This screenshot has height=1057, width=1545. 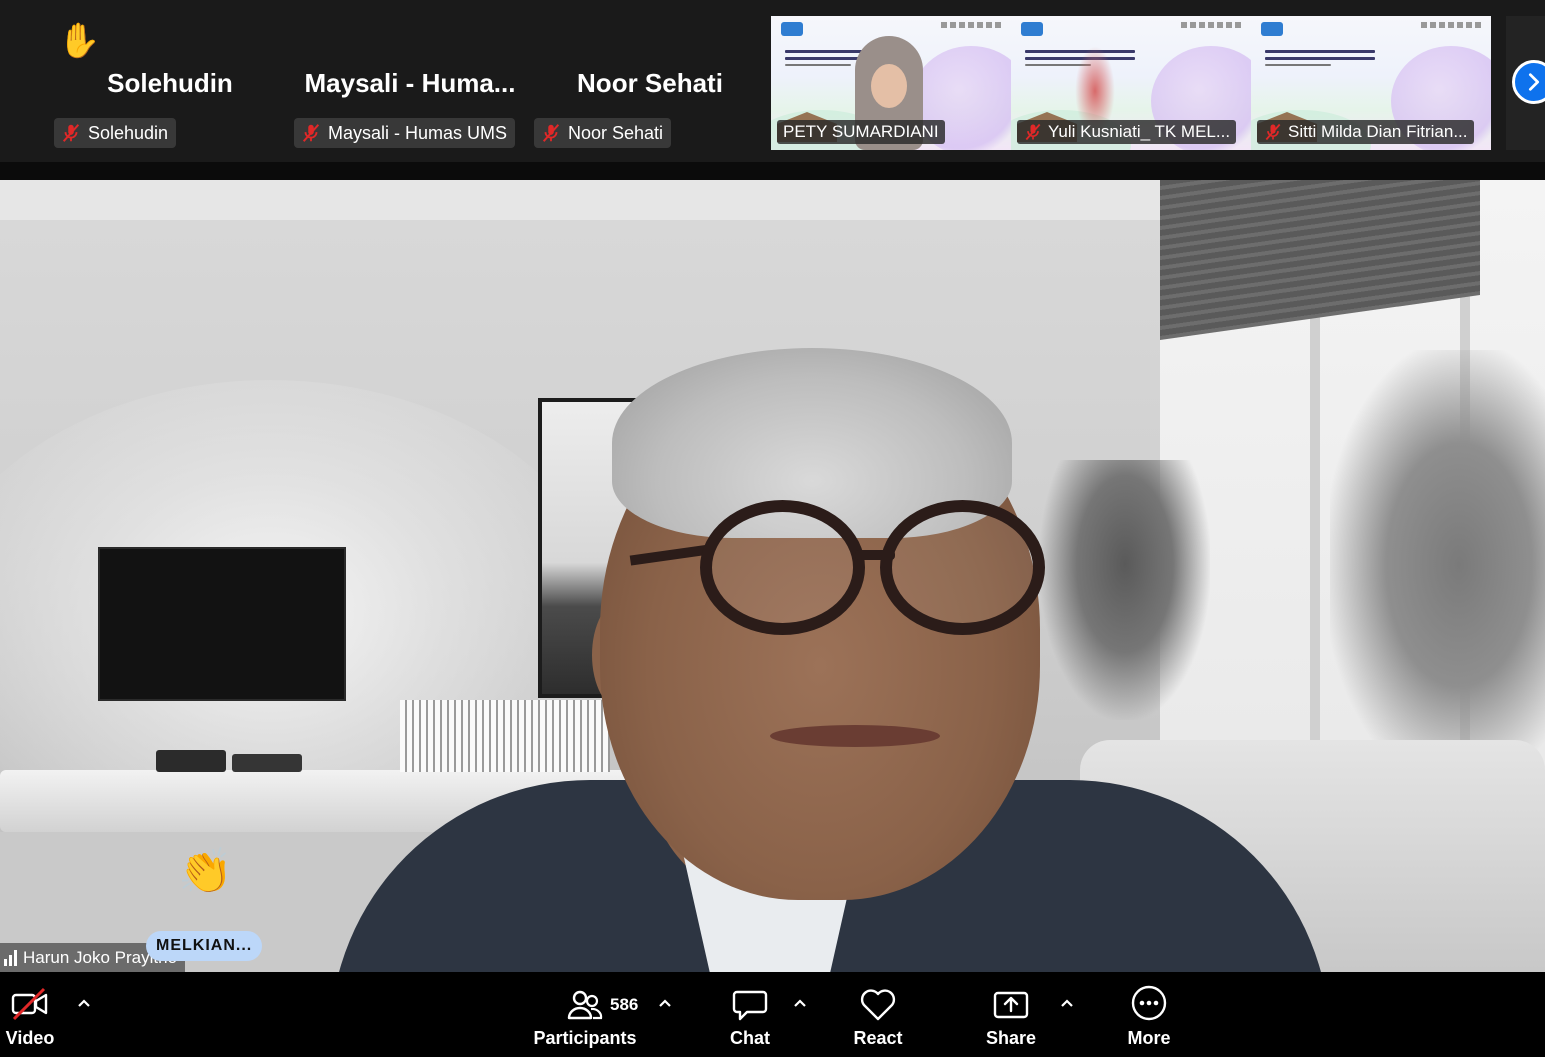 I want to click on participant-chip-label: Maysali - Humas UMS, so click(x=418, y=132).